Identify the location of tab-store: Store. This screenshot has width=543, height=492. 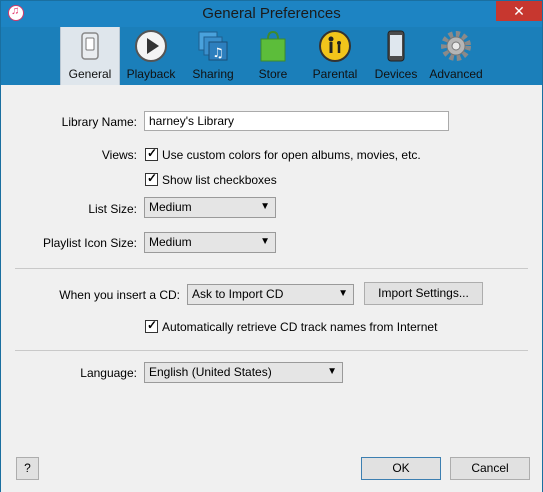
(273, 56).